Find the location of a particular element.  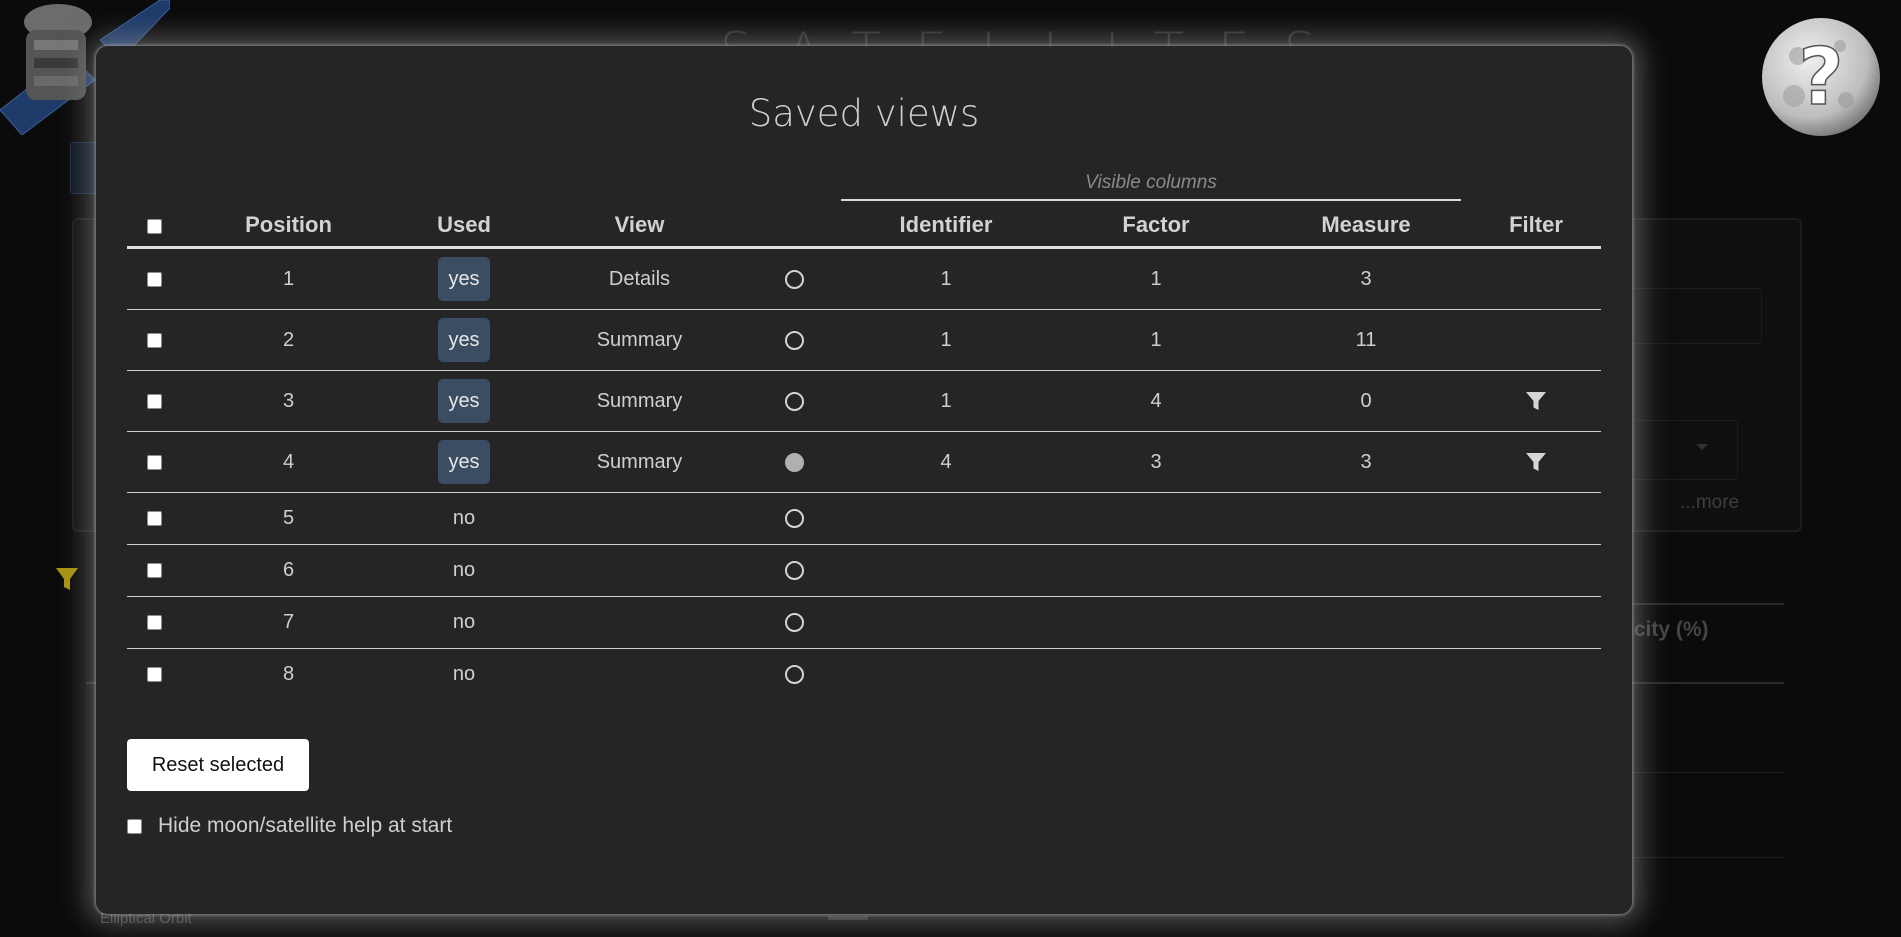

table-row: 1 yes Details 1 1 3 is located at coordinates (864, 278).